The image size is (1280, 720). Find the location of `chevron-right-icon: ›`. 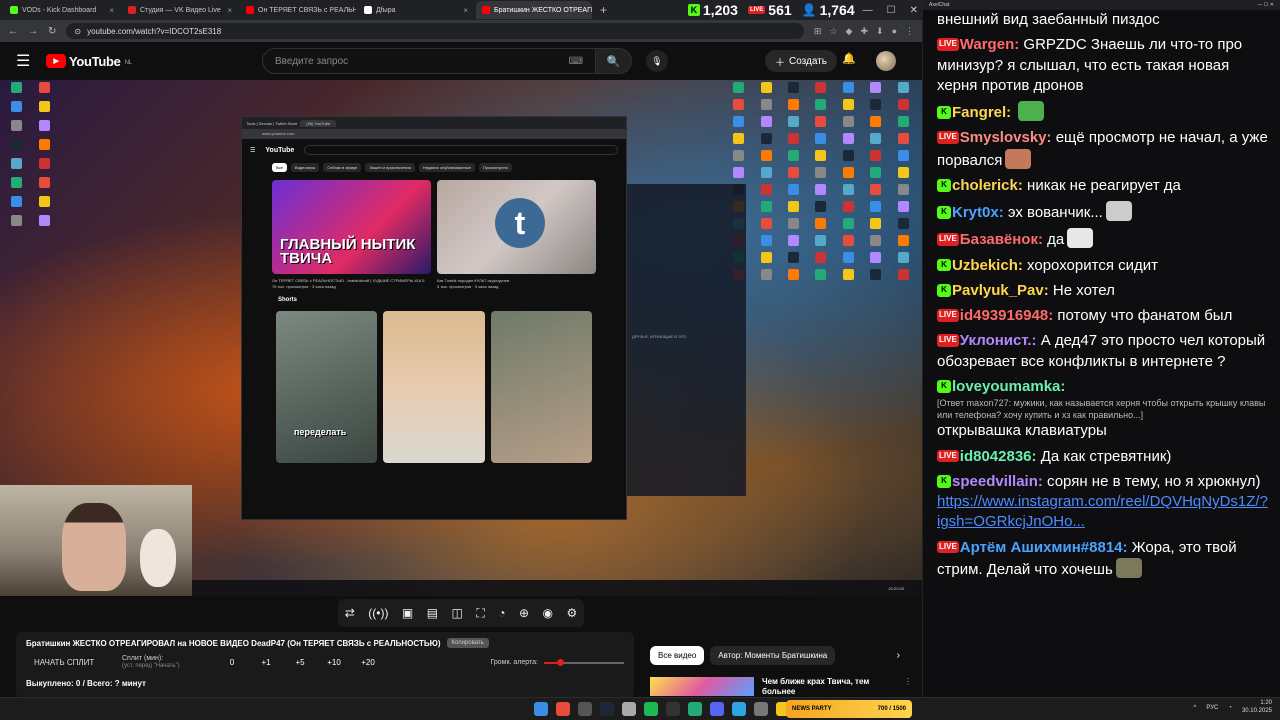

chevron-right-icon: › is located at coordinates (898, 655).